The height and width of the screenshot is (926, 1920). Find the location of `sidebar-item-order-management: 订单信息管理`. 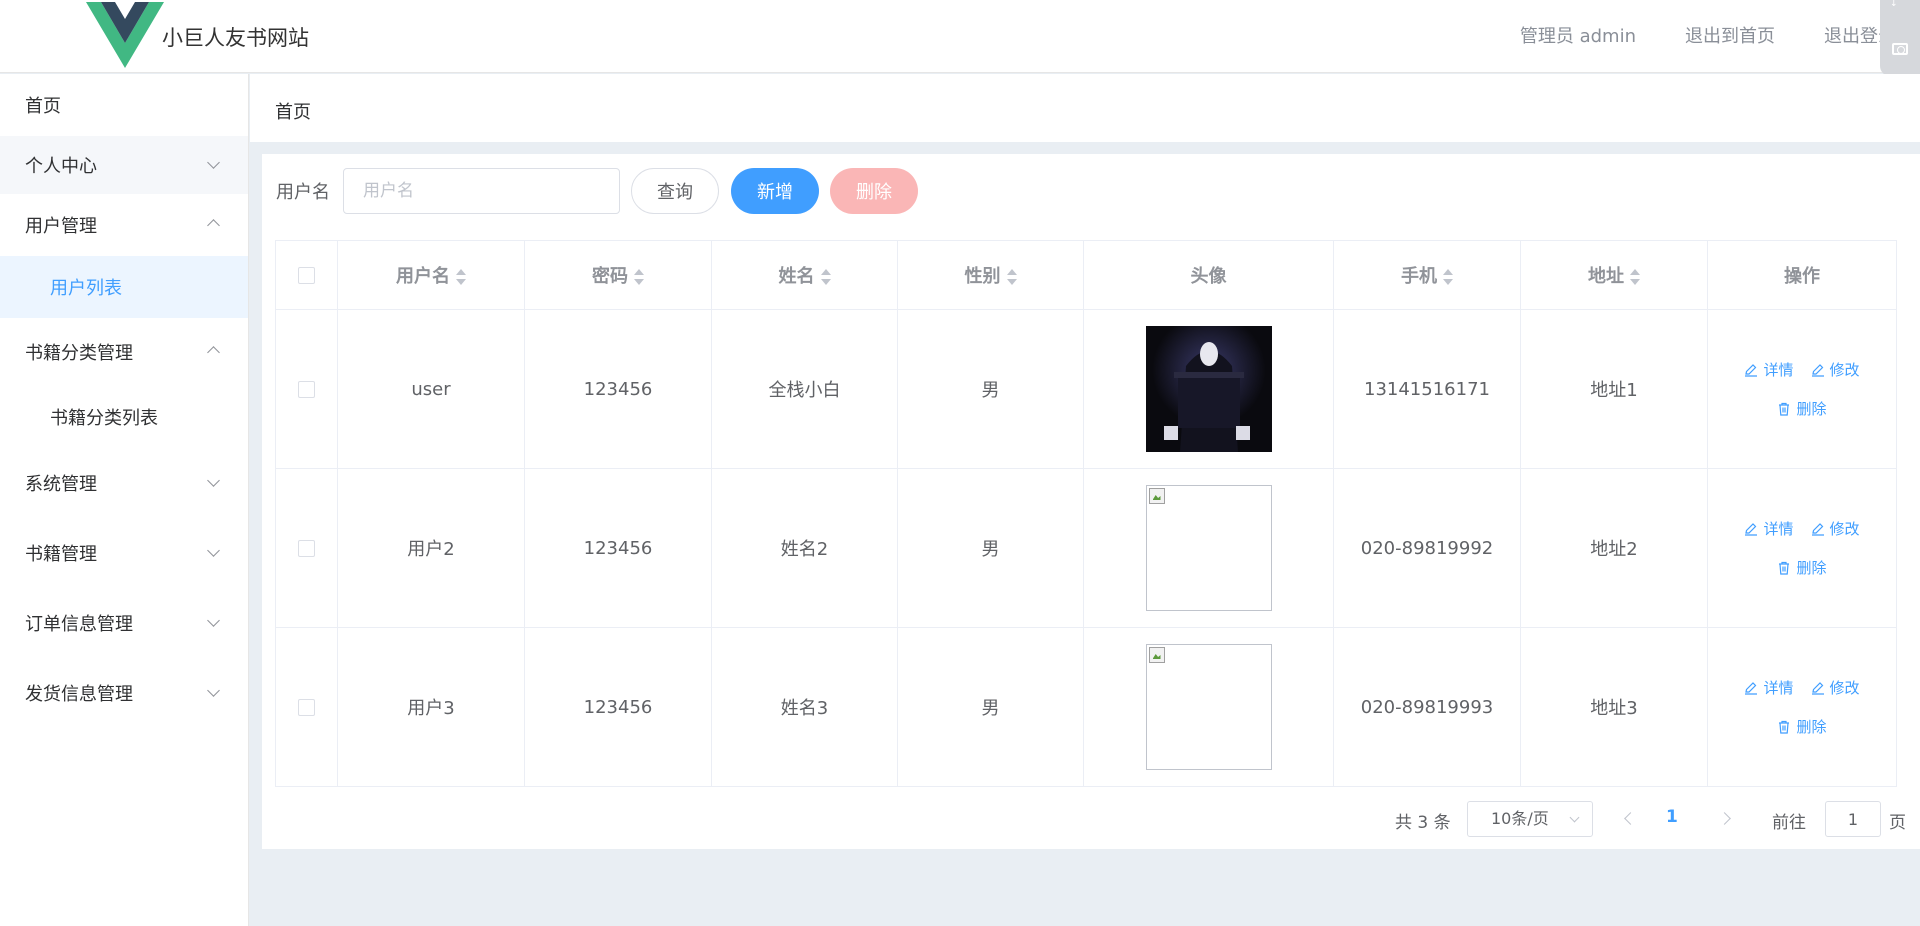

sidebar-item-order-management: 订单信息管理 is located at coordinates (124, 623).